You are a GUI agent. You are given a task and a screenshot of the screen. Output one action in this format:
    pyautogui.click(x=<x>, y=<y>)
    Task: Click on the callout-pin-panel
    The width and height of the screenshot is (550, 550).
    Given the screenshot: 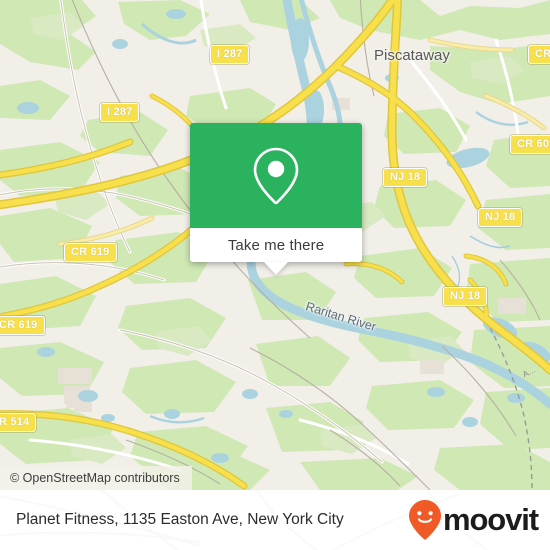 What is the action you would take?
    pyautogui.click(x=276, y=175)
    